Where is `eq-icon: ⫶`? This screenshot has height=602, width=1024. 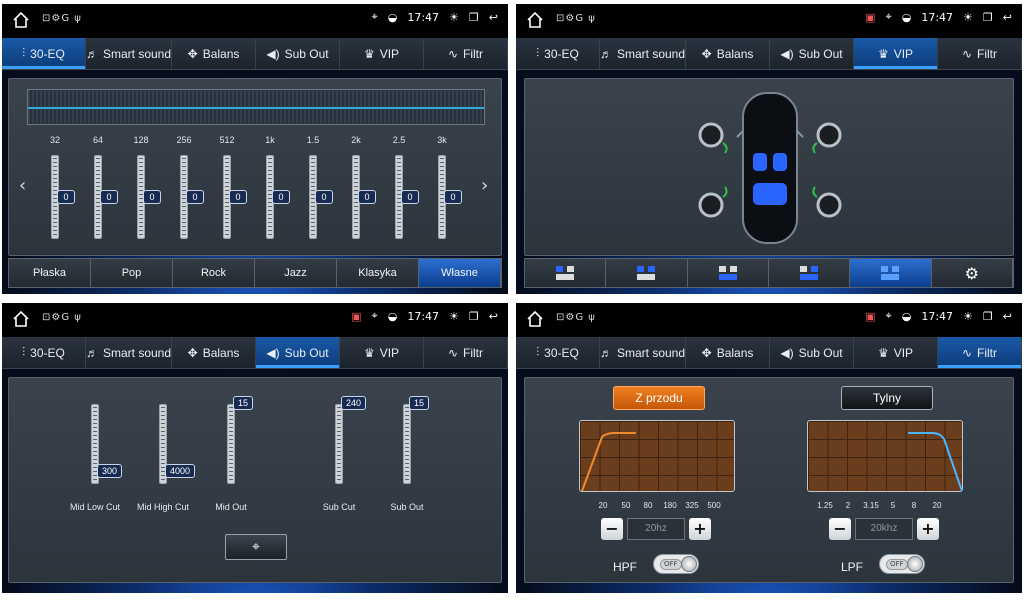
eq-icon: ⫶ is located at coordinates (24, 352).